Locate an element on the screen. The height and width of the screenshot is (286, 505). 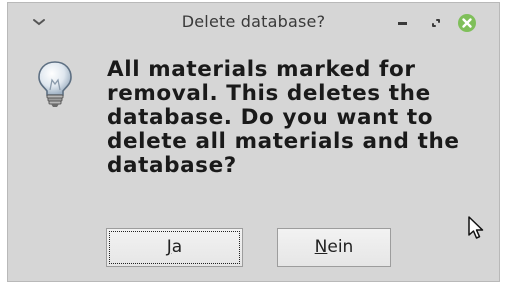
close-icon is located at coordinates (467, 23).